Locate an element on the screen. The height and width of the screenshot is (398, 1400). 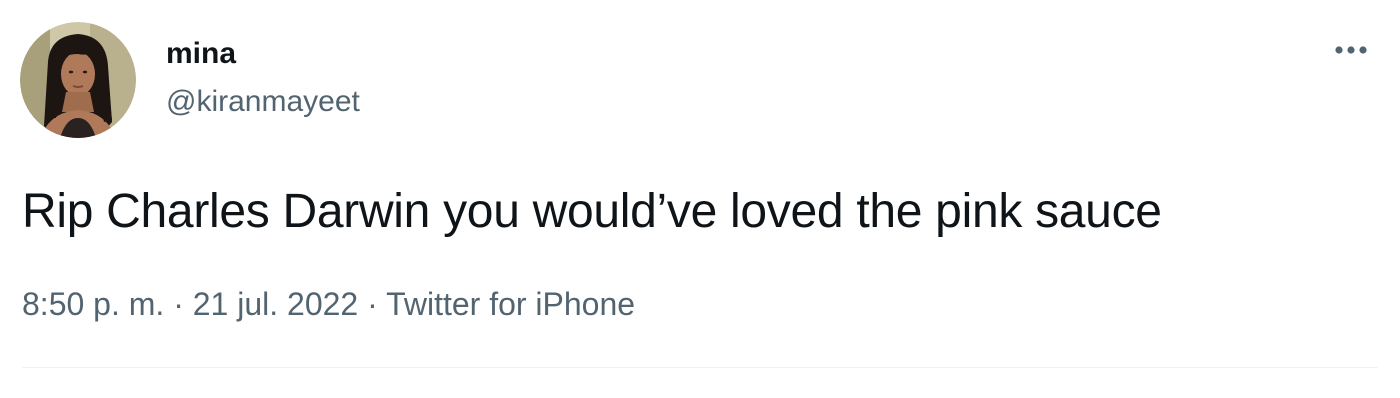
more-horizontal-icon is located at coordinates (1351, 50).